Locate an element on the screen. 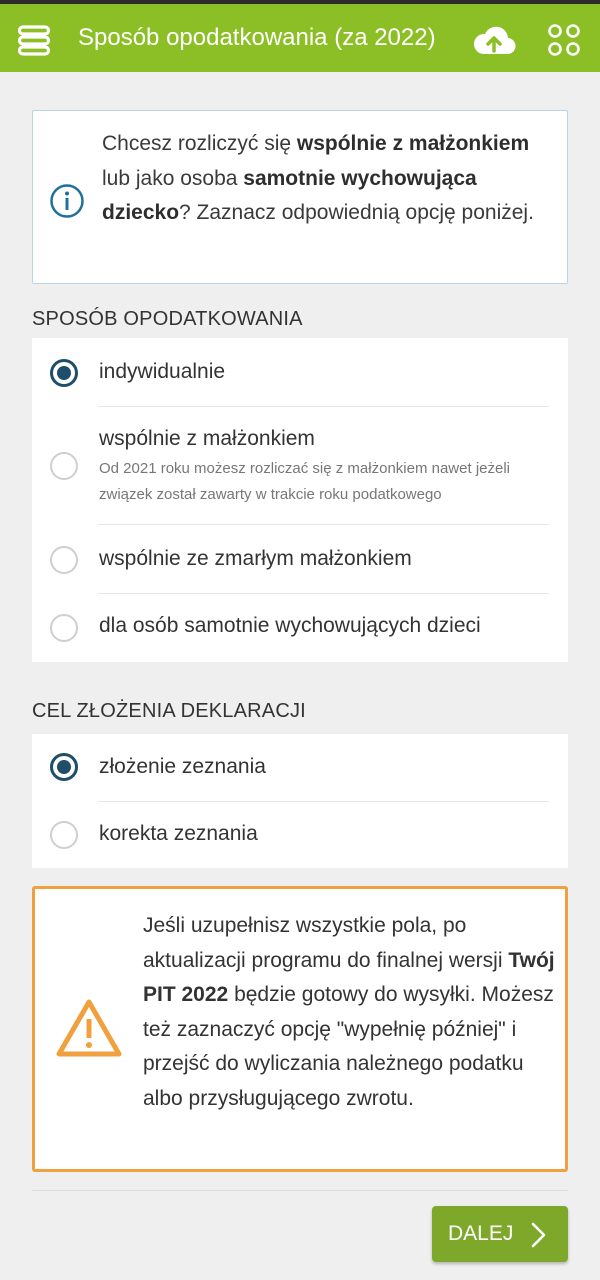 This screenshot has height=1280, width=600. section-title-taxation: SPOSÓB OPODATKOWANIA is located at coordinates (167, 319).